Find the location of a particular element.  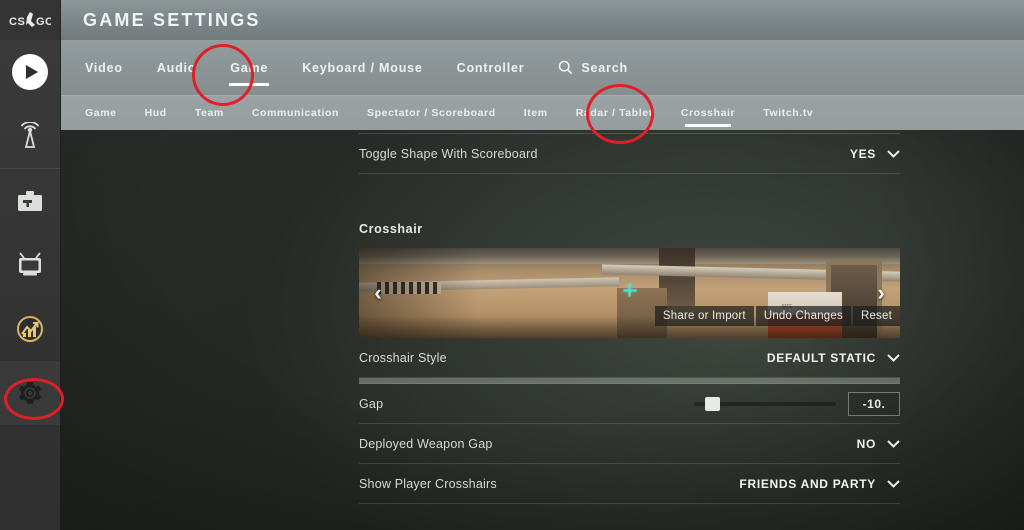

setting-label: Crosshair Style is located at coordinates (403, 357).